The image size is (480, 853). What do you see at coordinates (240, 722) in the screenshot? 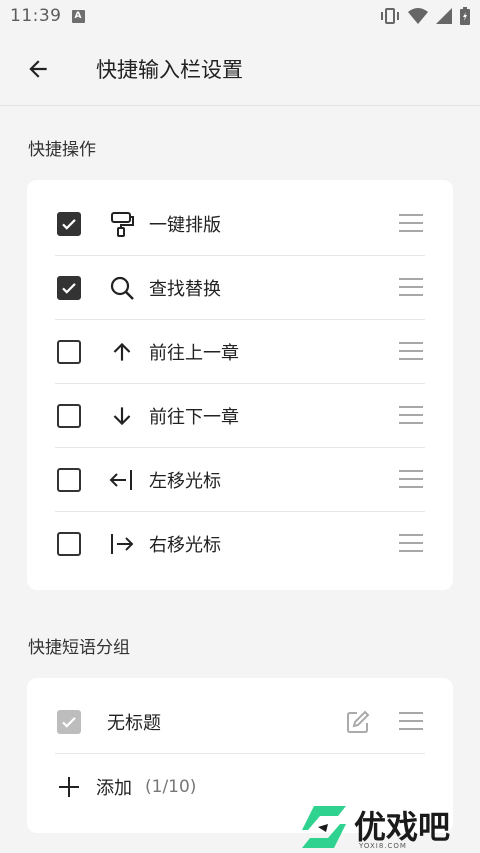
I see `list-item: 无标题` at bounding box center [240, 722].